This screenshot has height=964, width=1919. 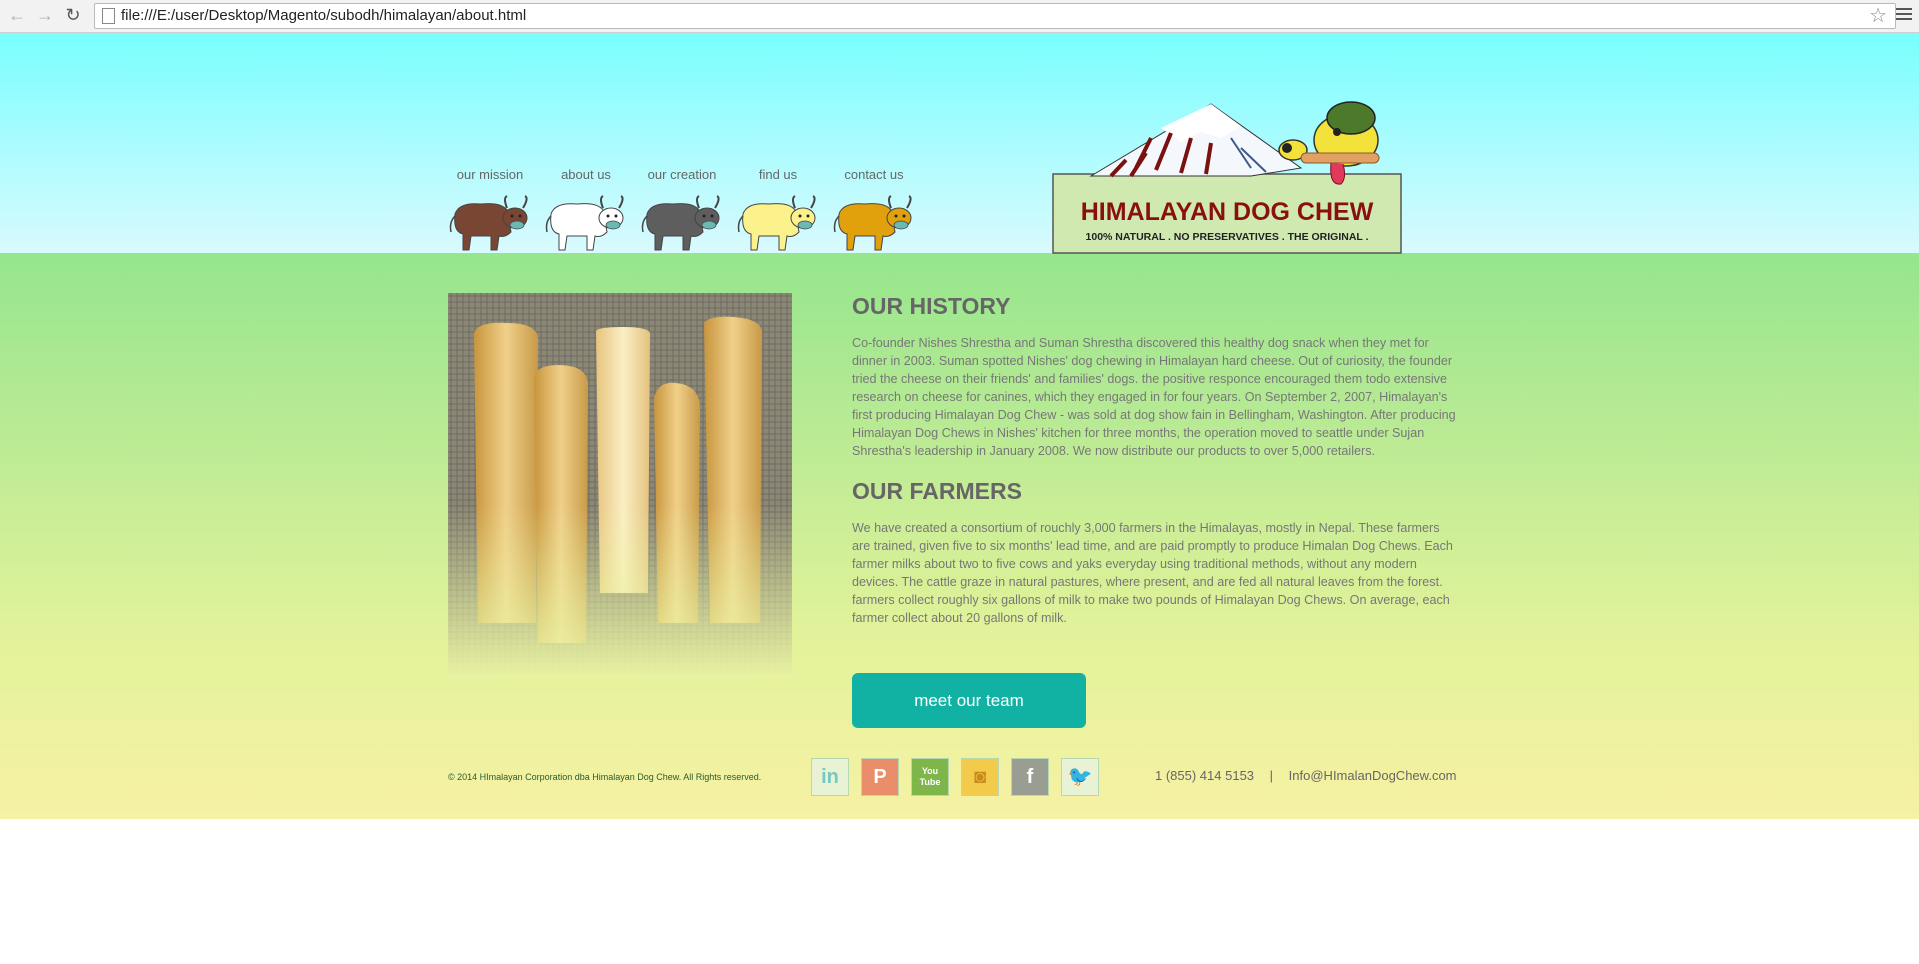 I want to click on logo-title: HIMALAYAN DOG CHEW, so click(x=1227, y=212).